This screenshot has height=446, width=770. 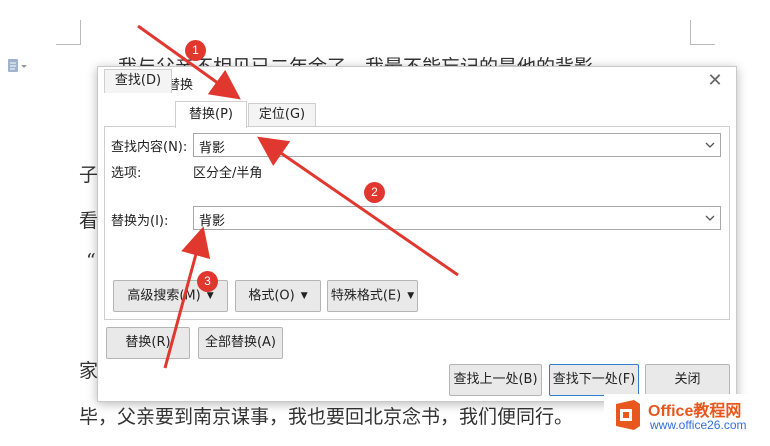 What do you see at coordinates (374, 192) in the screenshot?
I see `annotation-badge-2: 2` at bounding box center [374, 192].